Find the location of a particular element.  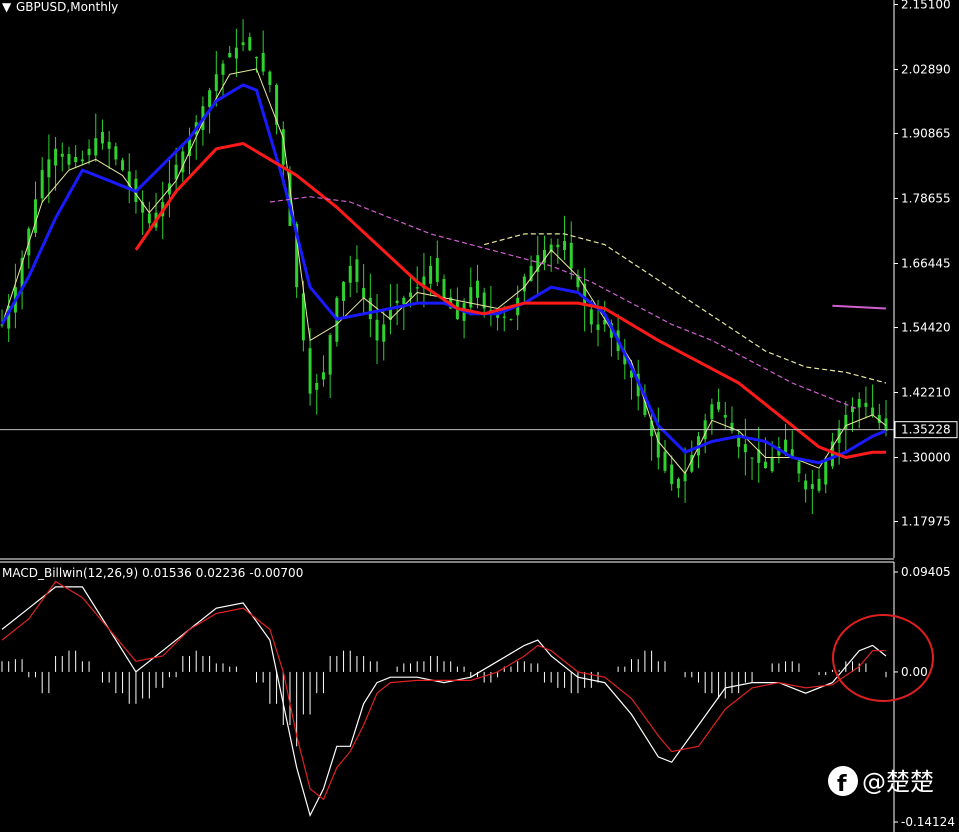

facebook-f-glyph: f is located at coordinates (842, 784).